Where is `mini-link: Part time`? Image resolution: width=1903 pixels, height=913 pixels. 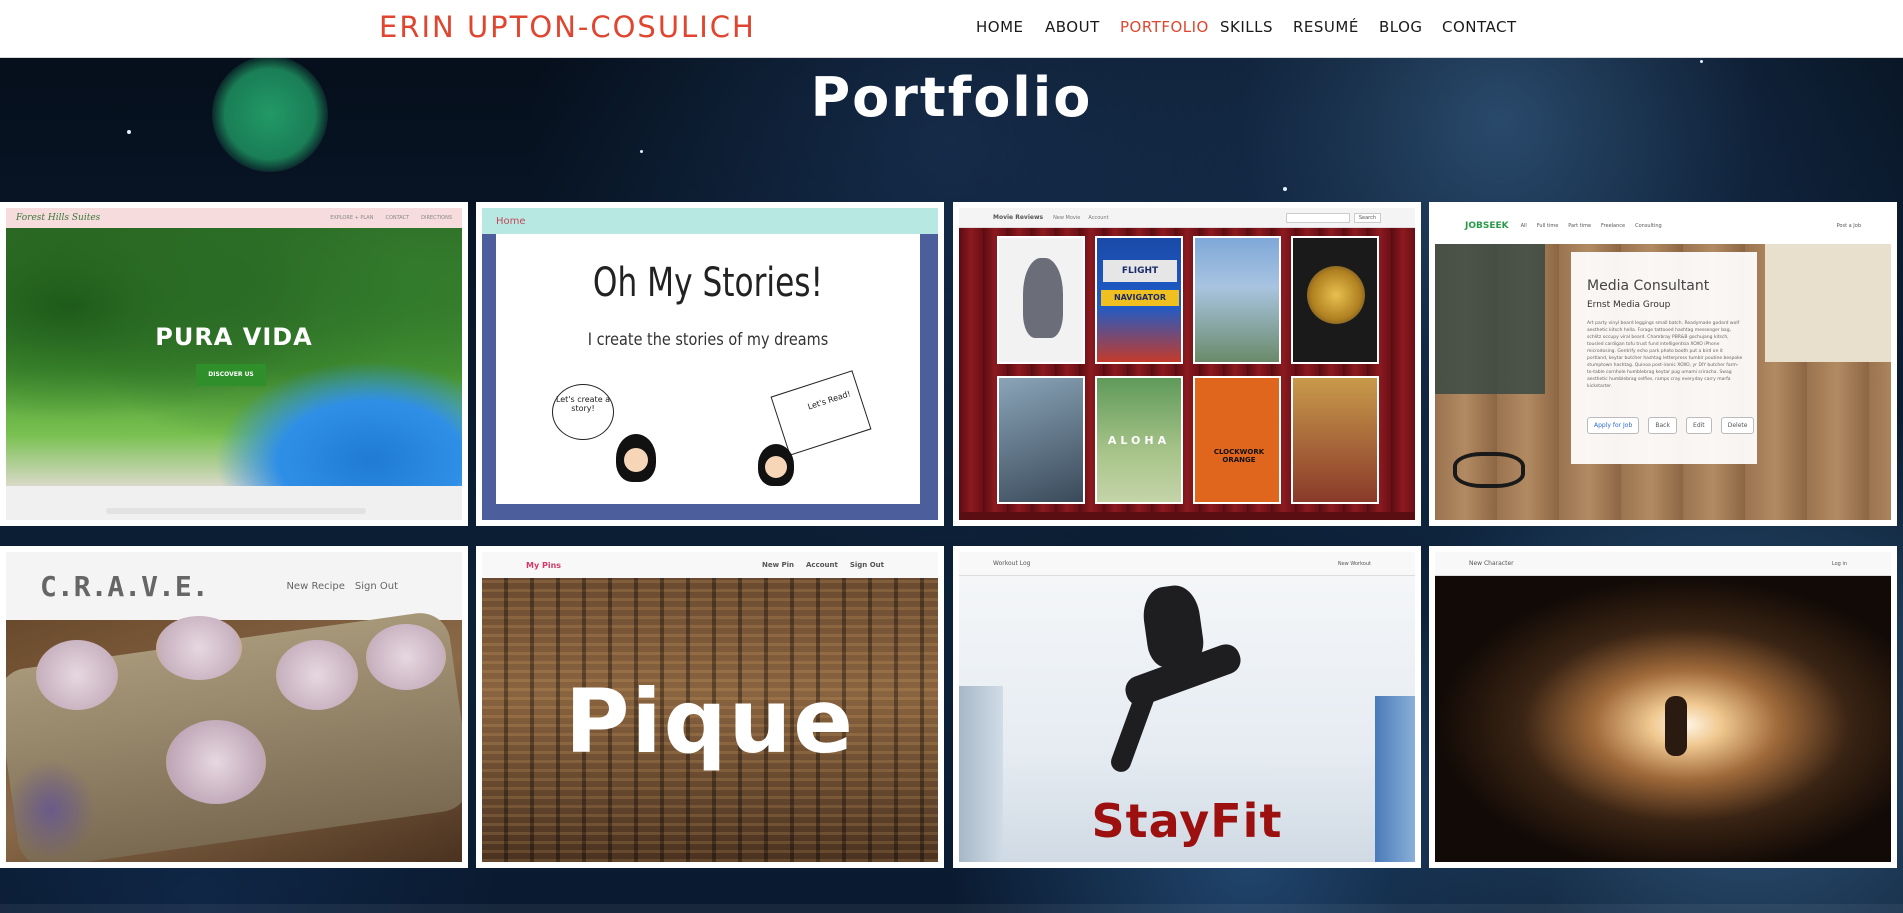
mini-link: Part time is located at coordinates (1580, 226).